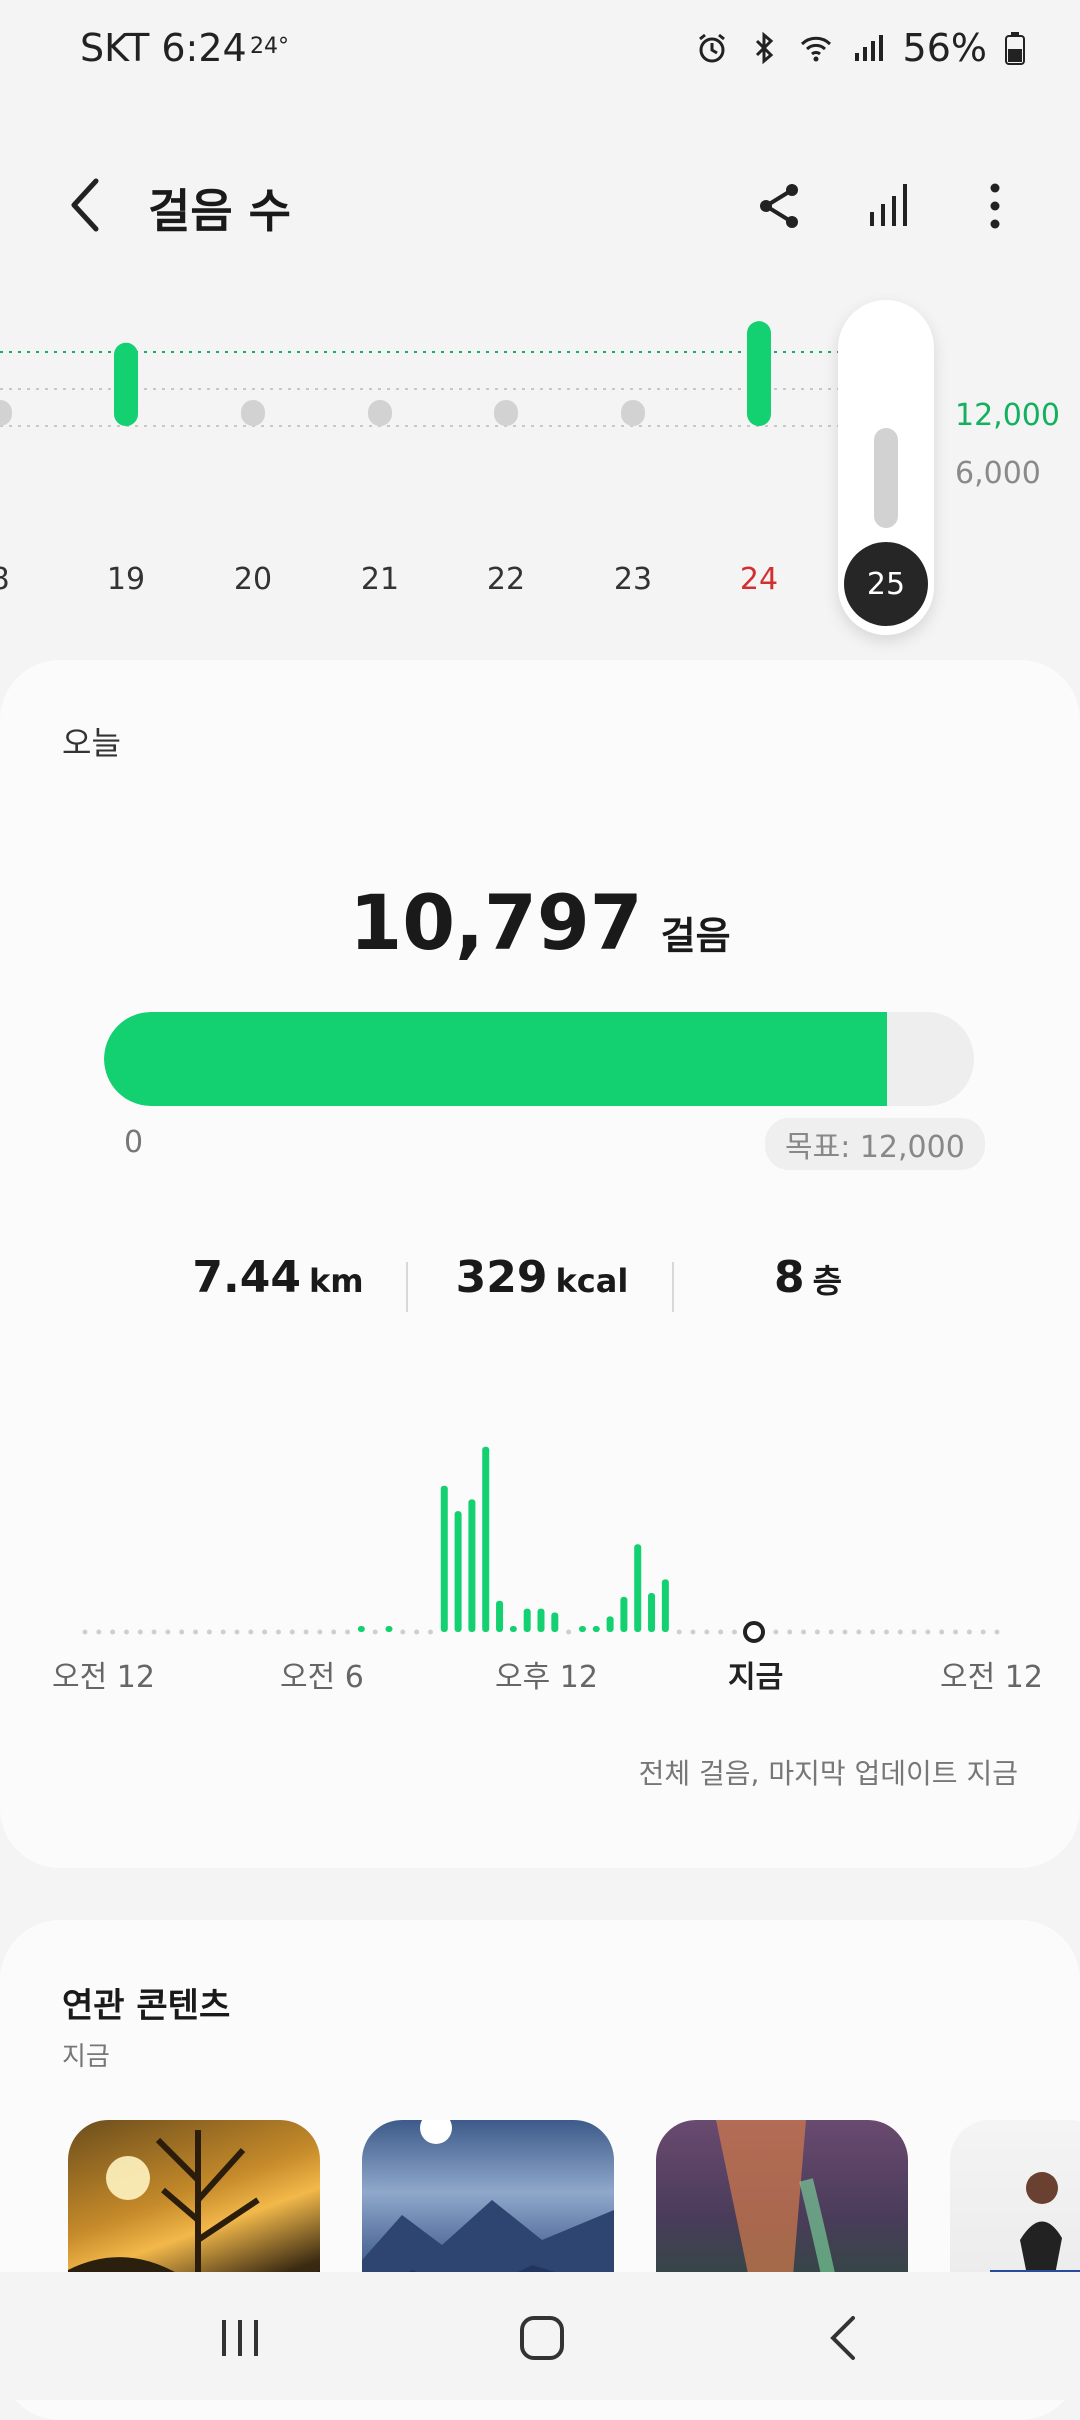 Image resolution: width=1080 pixels, height=2420 pixels. Describe the element at coordinates (764, 48) in the screenshot. I see `bluetooth-icon` at that location.